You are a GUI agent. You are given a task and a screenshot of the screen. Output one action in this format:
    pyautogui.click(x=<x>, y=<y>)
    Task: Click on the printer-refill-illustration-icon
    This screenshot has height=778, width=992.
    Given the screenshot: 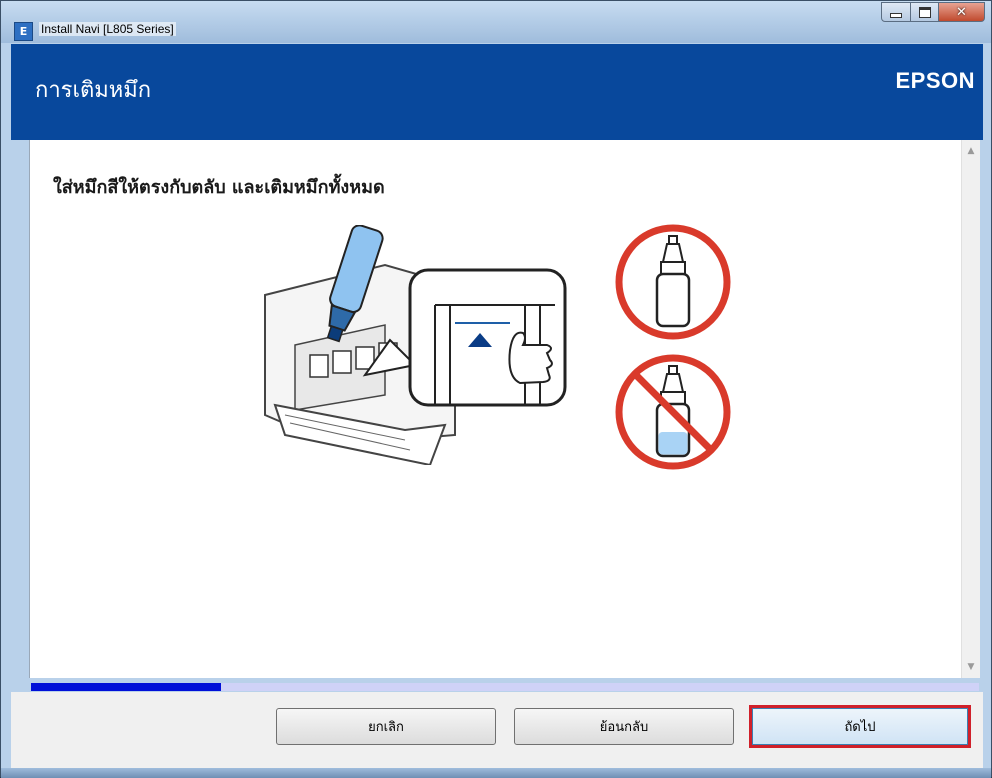 What is the action you would take?
    pyautogui.click(x=415, y=345)
    